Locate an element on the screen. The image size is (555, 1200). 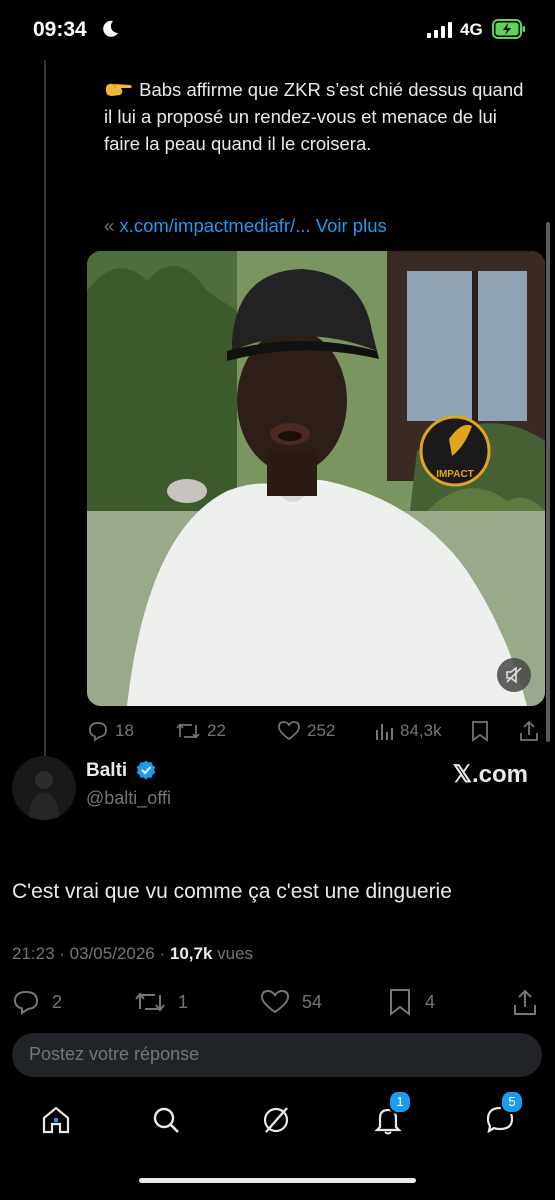
views-count: 84,3k is located at coordinates (421, 730).